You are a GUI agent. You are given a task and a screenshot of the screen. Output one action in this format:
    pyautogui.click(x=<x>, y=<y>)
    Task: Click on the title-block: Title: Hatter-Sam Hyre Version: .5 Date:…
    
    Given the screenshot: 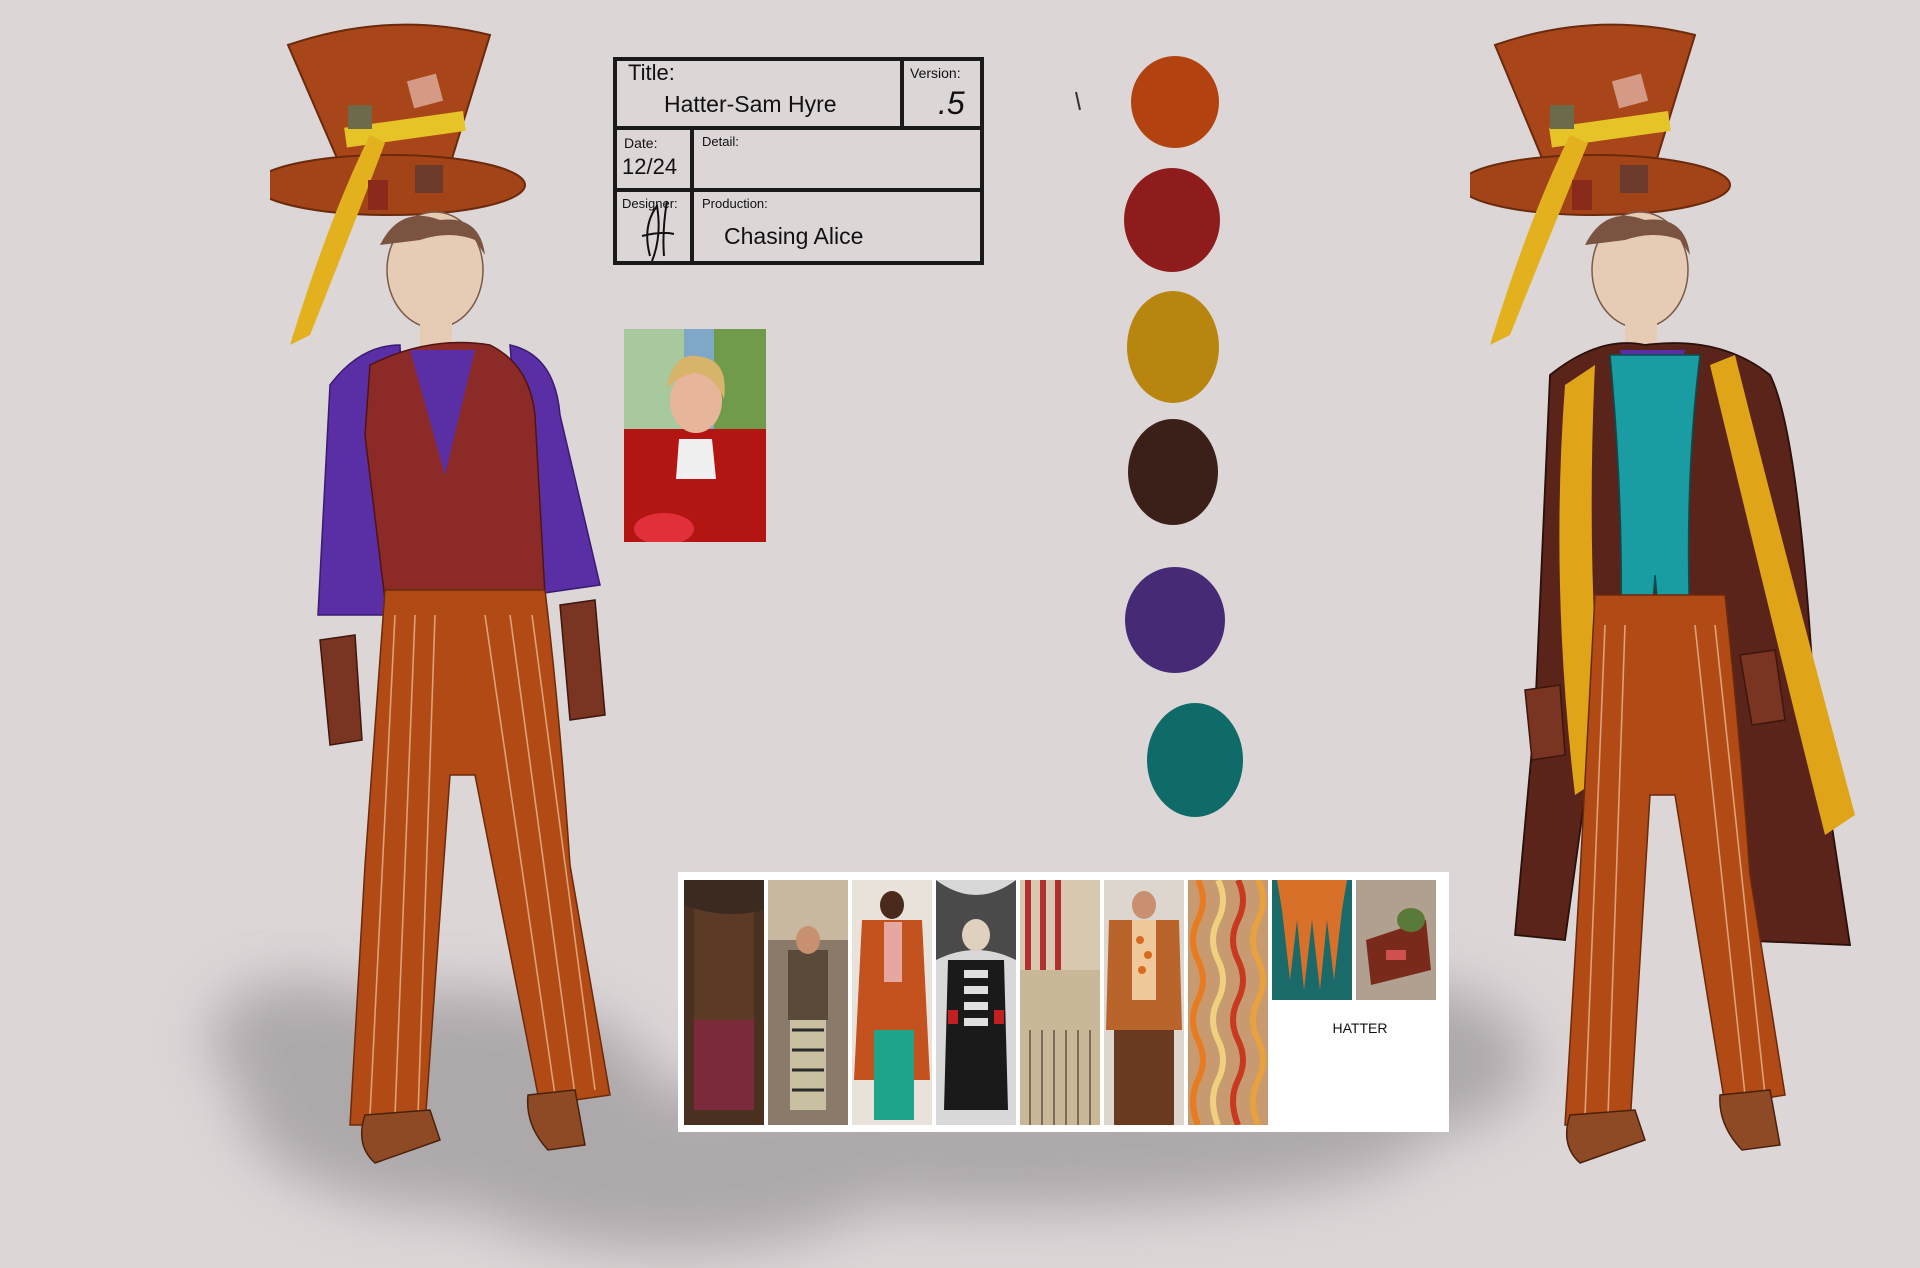 What is the action you would take?
    pyautogui.click(x=798, y=161)
    